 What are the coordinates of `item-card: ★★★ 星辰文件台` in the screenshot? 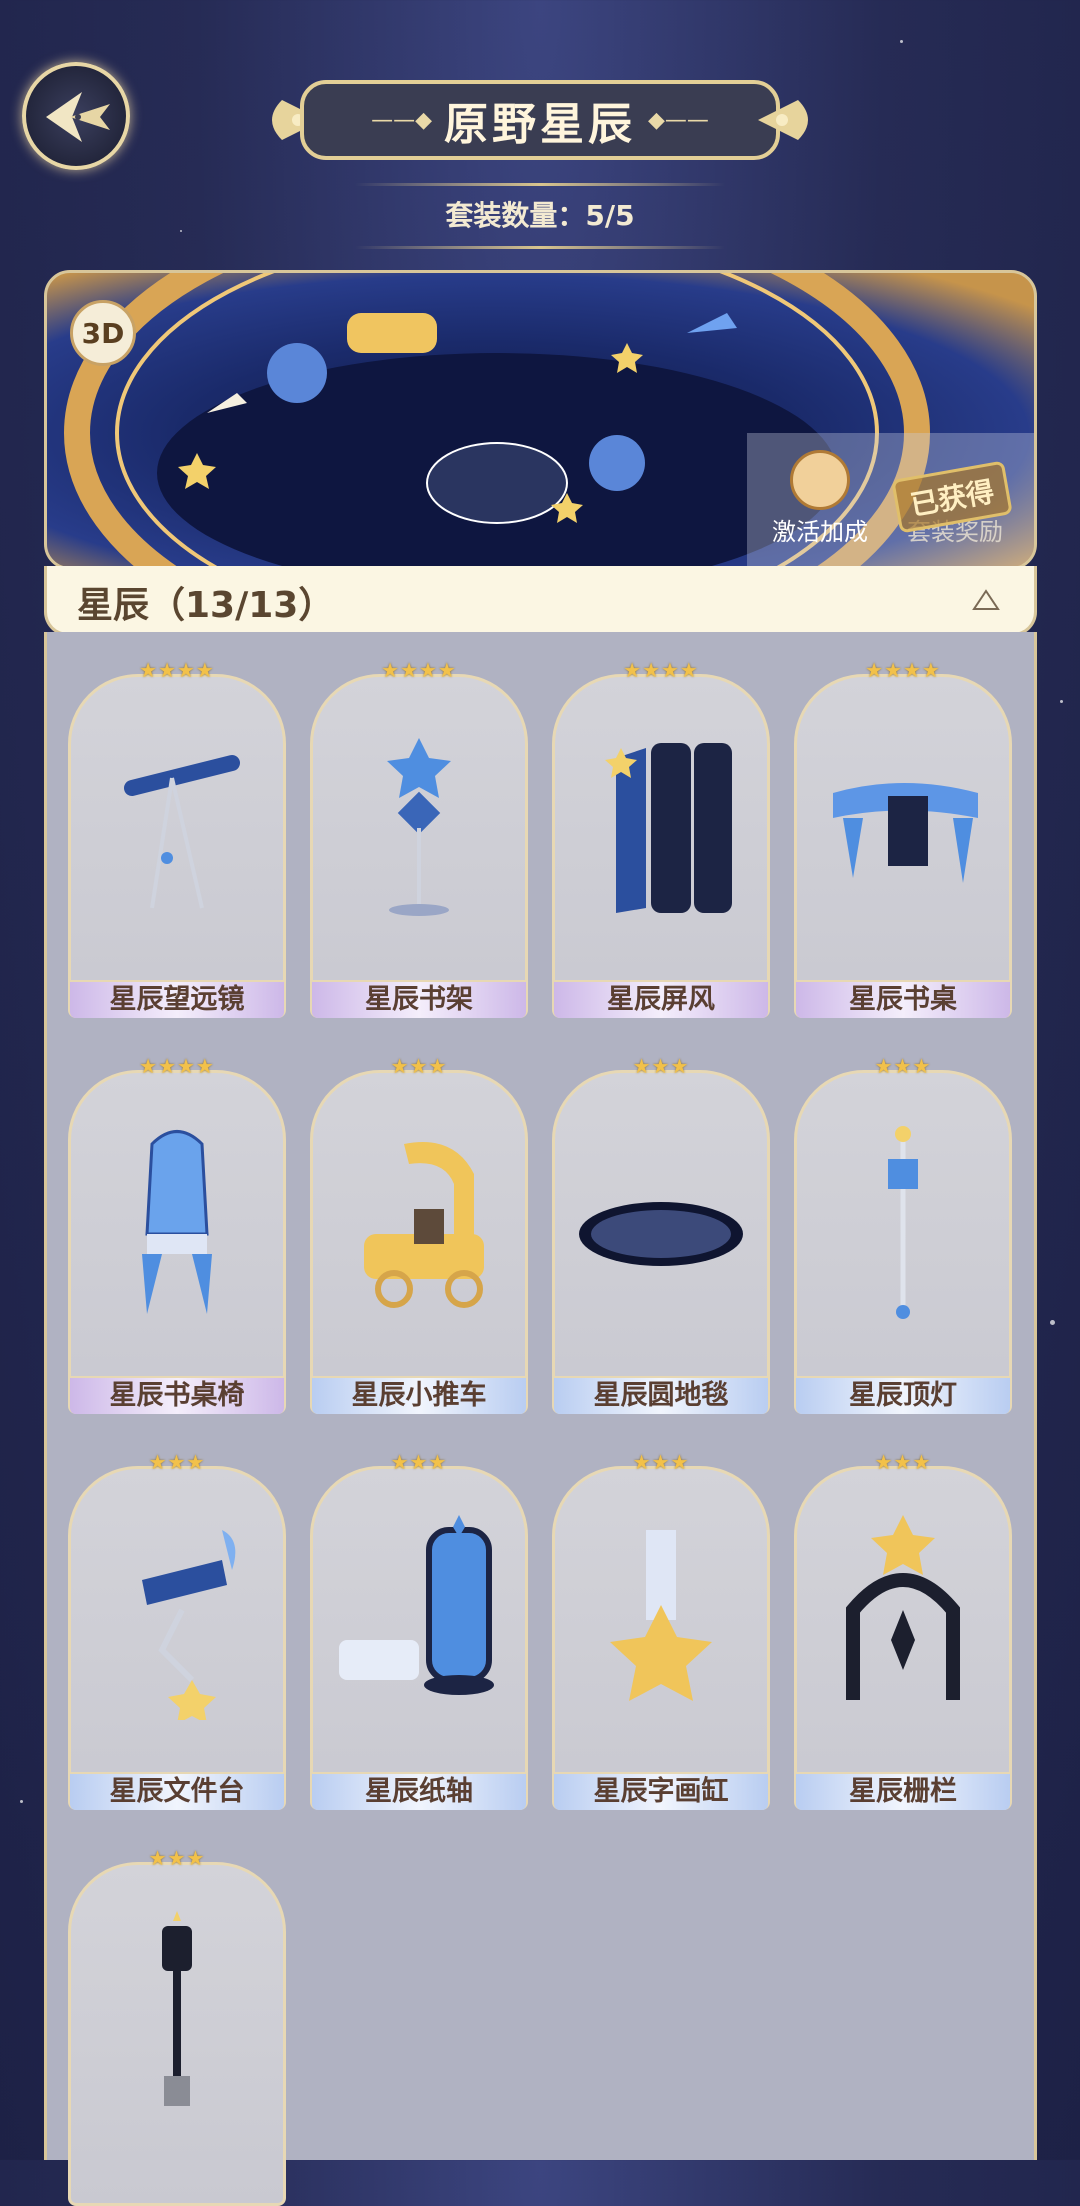 It's located at (177, 1630).